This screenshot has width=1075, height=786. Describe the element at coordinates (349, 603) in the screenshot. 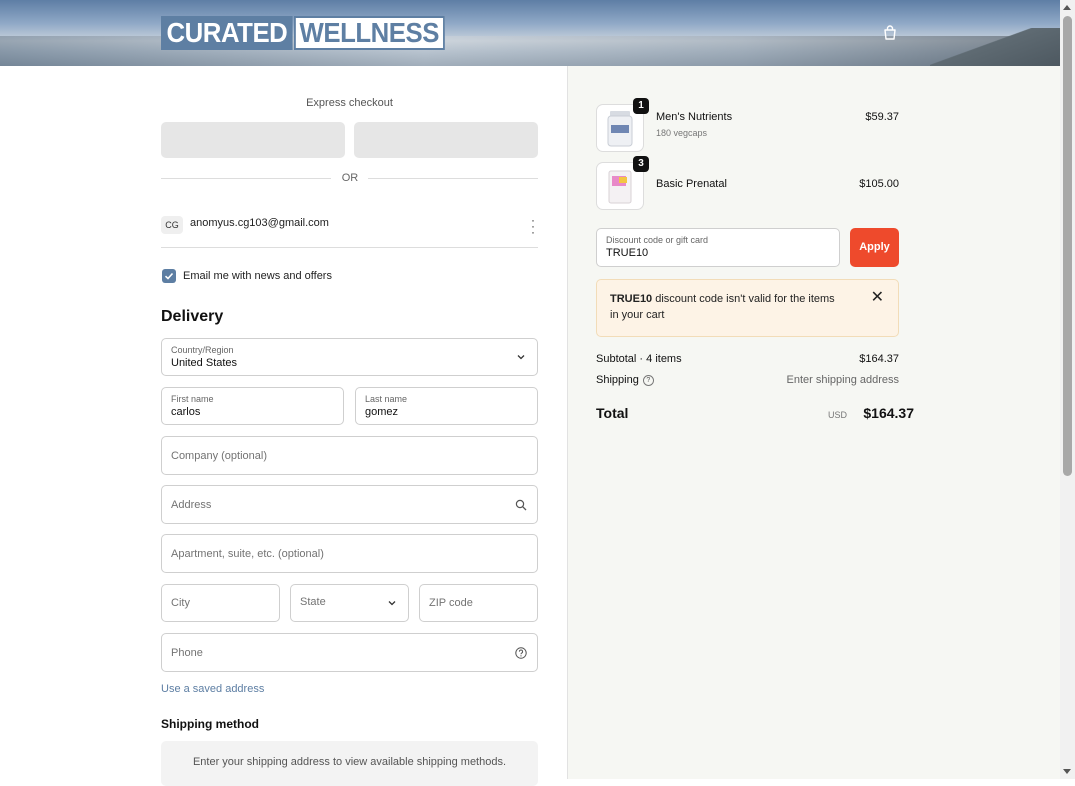

I see `state-select: State` at that location.